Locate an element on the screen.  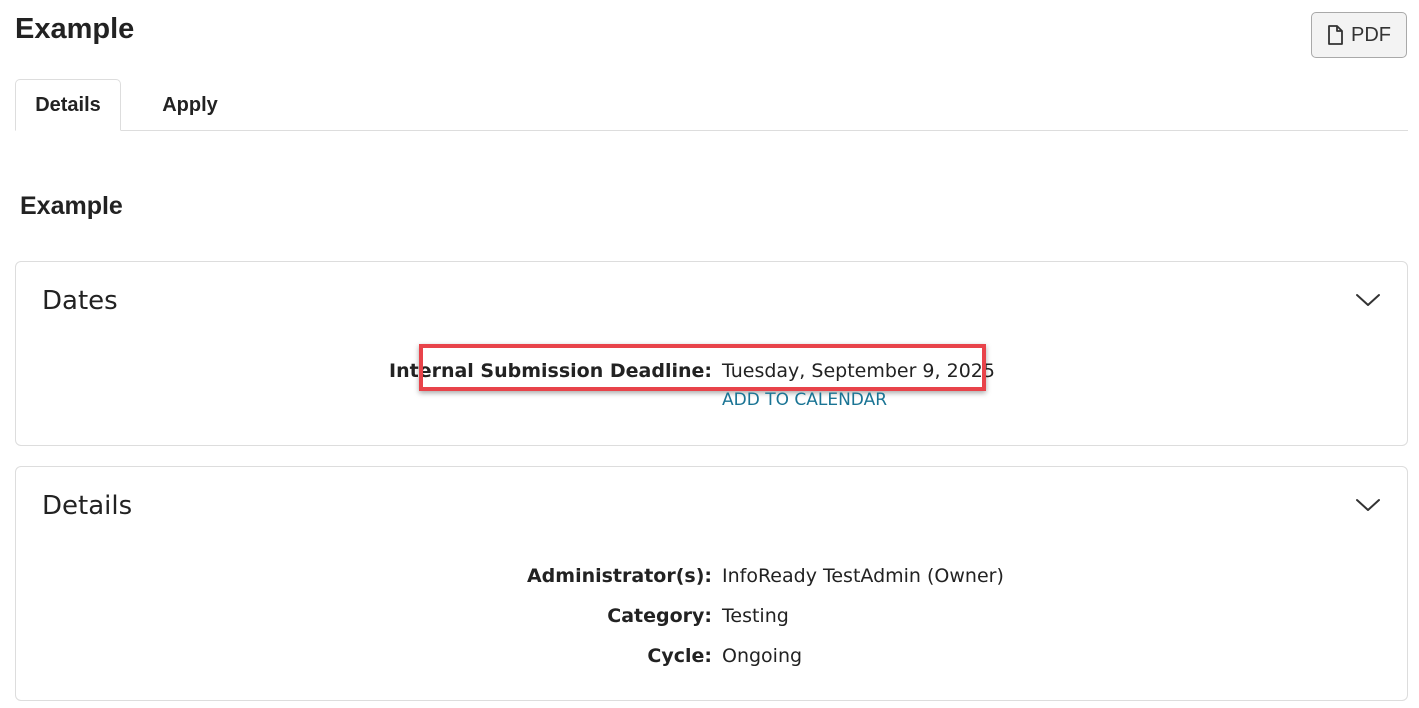
details-panel-title: Details is located at coordinates (87, 506).